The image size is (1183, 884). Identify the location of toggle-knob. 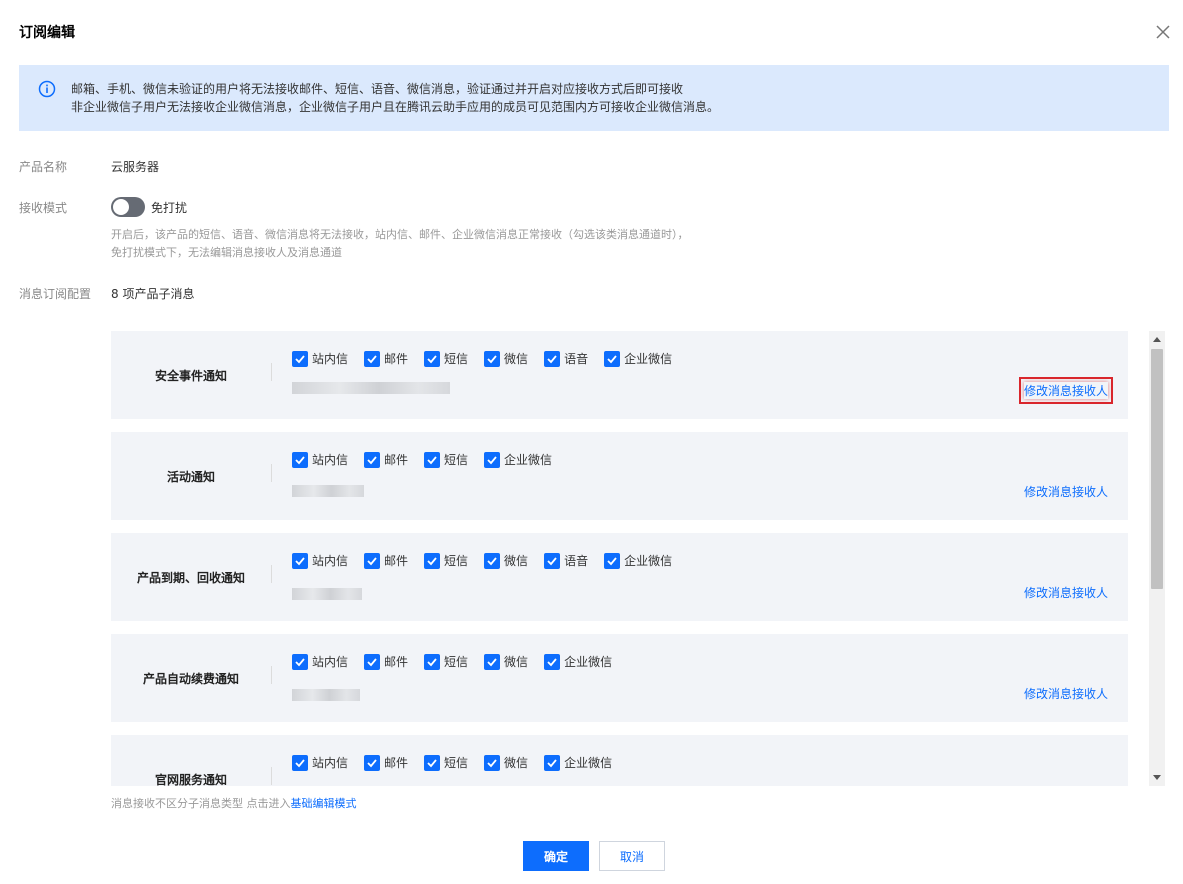
(121, 207).